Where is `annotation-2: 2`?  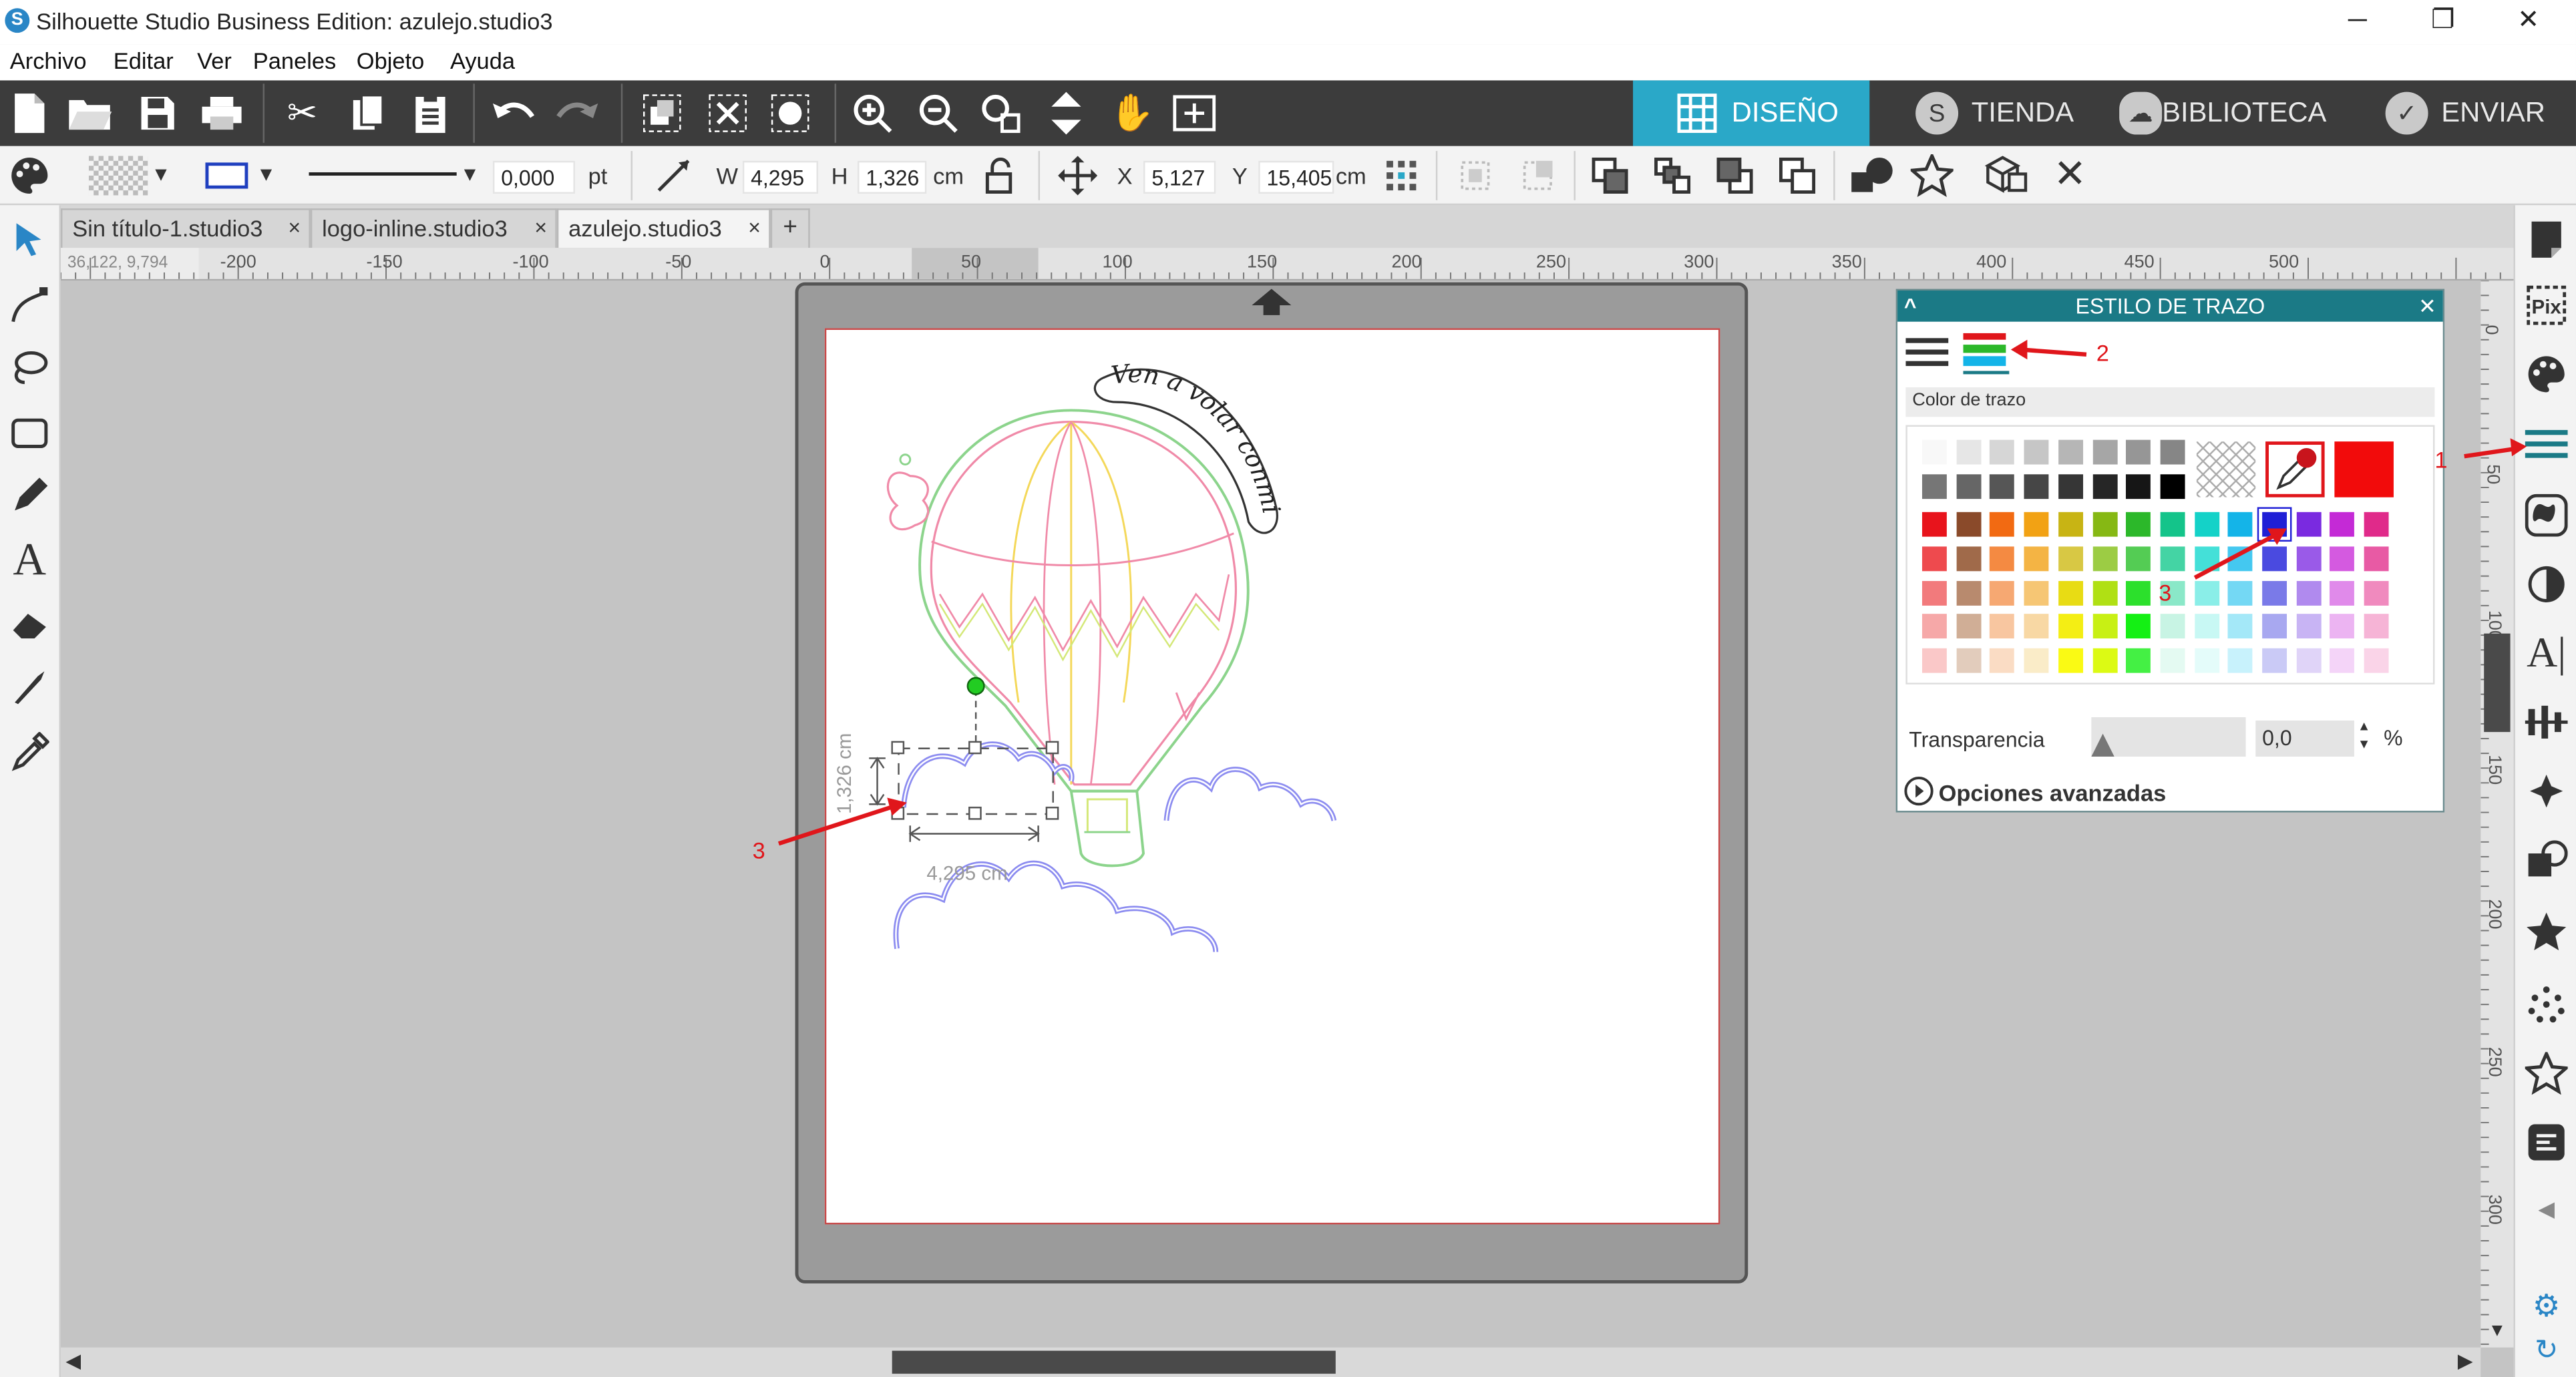 annotation-2: 2 is located at coordinates (2102, 354).